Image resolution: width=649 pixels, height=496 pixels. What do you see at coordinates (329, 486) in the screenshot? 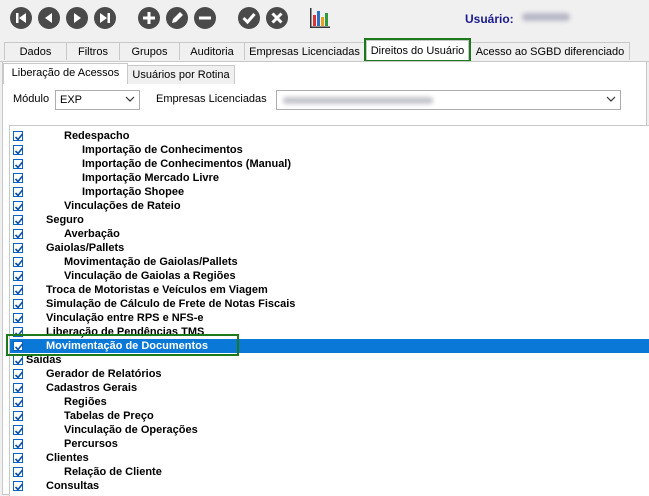
I see `tree-row: Consultas` at bounding box center [329, 486].